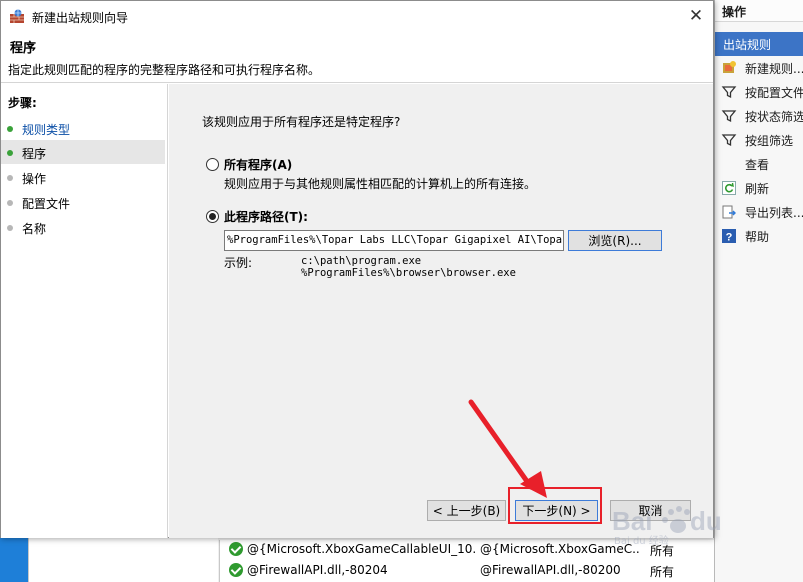 This screenshot has width=803, height=582. What do you see at coordinates (258, 164) in the screenshot?
I see `option-all-programs-label: 所有程序(A)` at bounding box center [258, 164].